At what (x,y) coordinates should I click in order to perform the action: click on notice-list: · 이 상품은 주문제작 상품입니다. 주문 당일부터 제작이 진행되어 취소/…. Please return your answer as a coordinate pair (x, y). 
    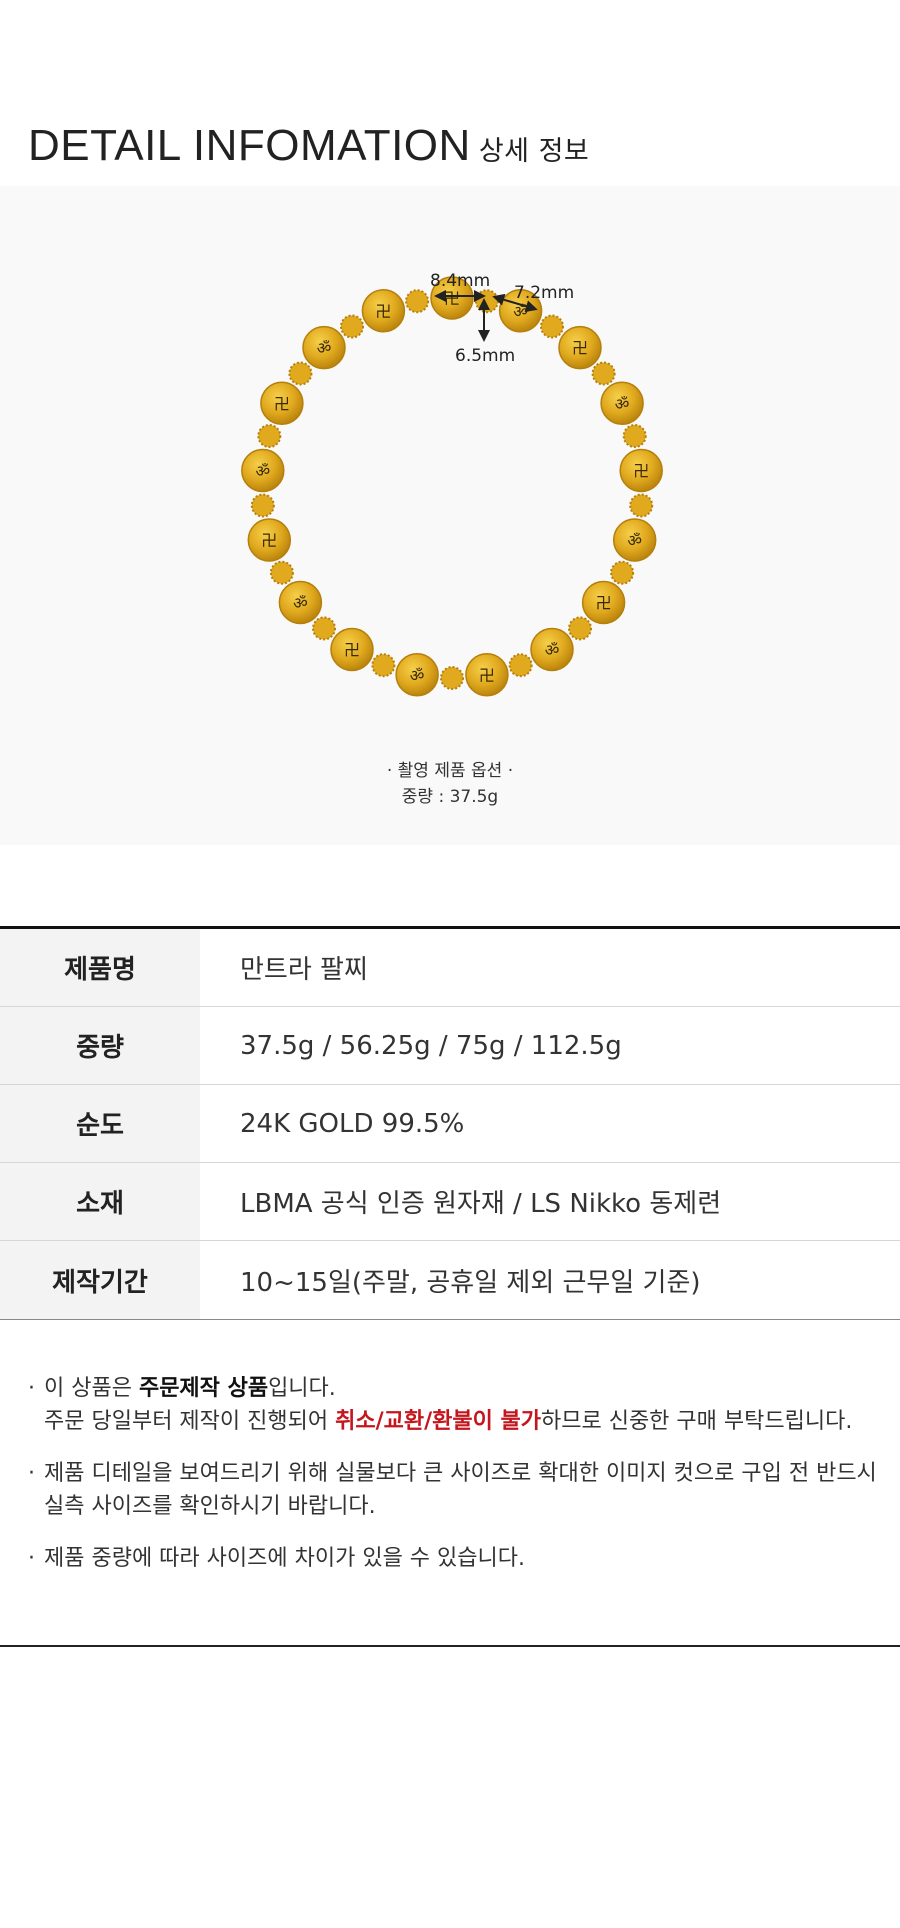
    Looking at the image, I should click on (453, 1483).